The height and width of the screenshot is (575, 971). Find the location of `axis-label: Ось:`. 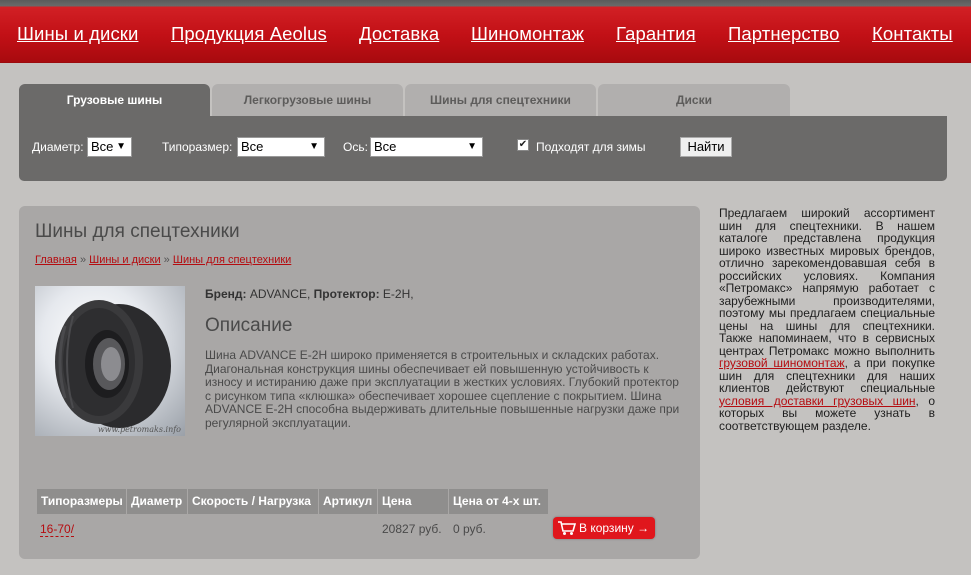

axis-label: Ось: is located at coordinates (355, 147).